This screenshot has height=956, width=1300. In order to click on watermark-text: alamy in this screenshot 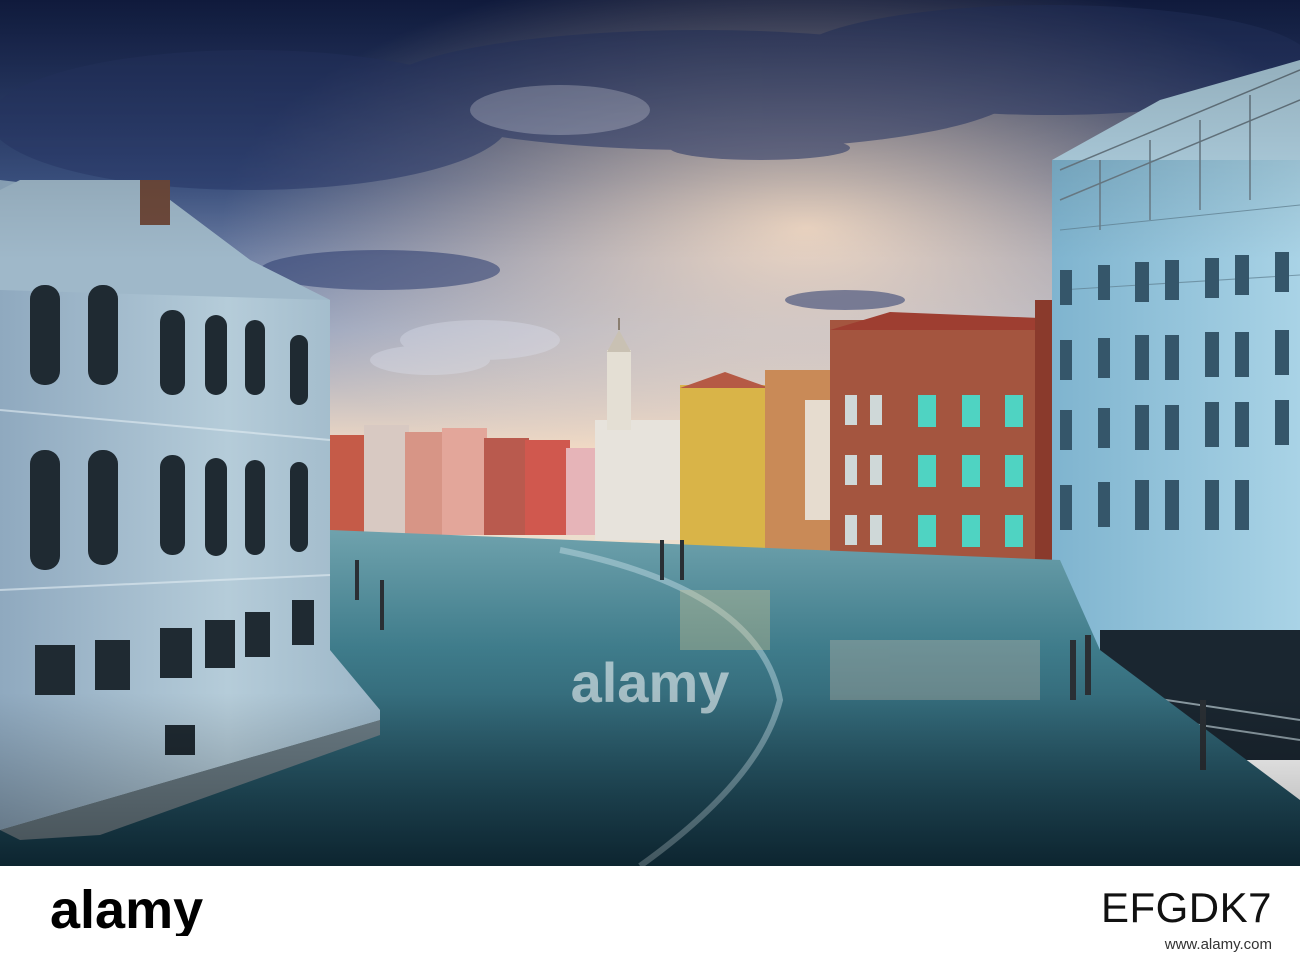, I will do `click(650, 682)`.